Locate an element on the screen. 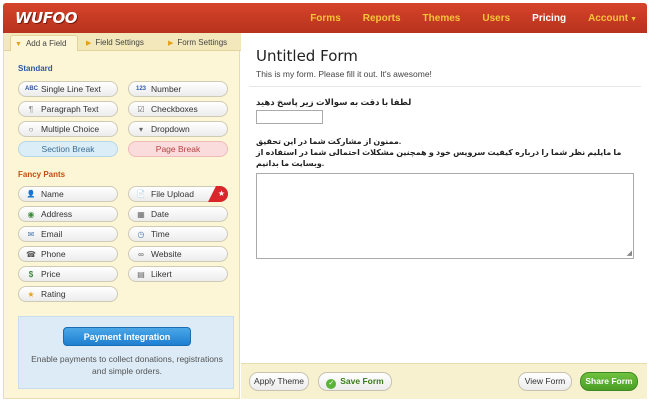 This screenshot has width=650, height=405. wufoo-logo: WUFOO is located at coordinates (46, 18).